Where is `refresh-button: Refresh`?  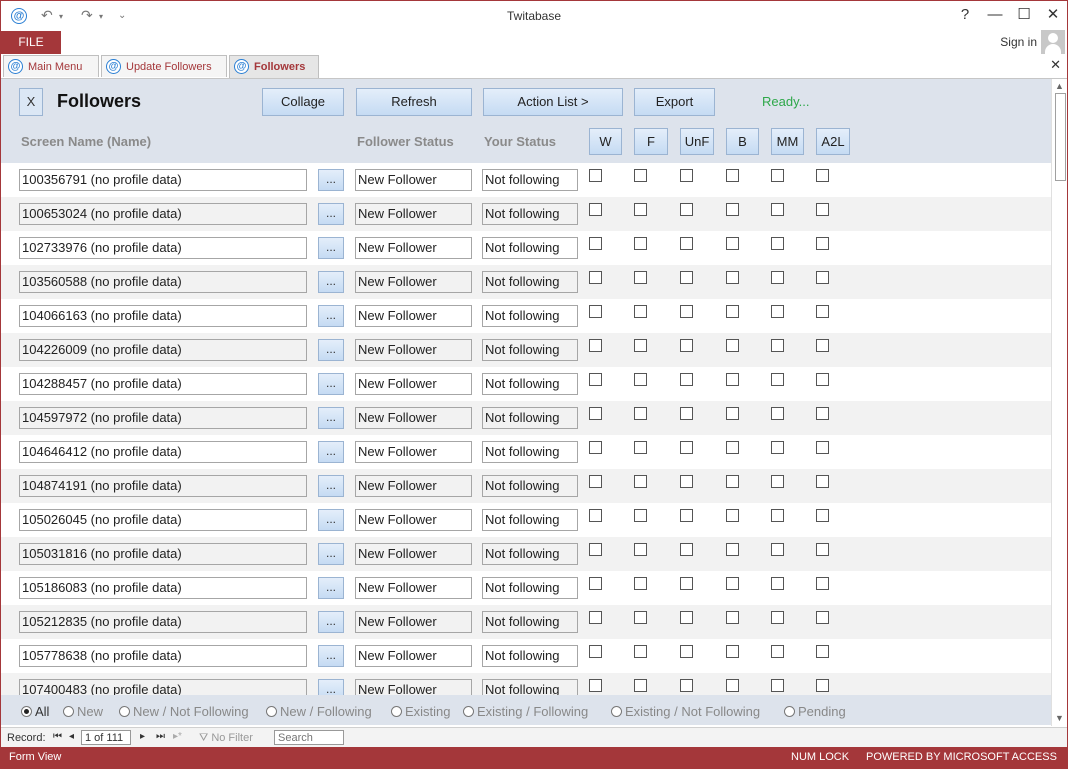 refresh-button: Refresh is located at coordinates (414, 102).